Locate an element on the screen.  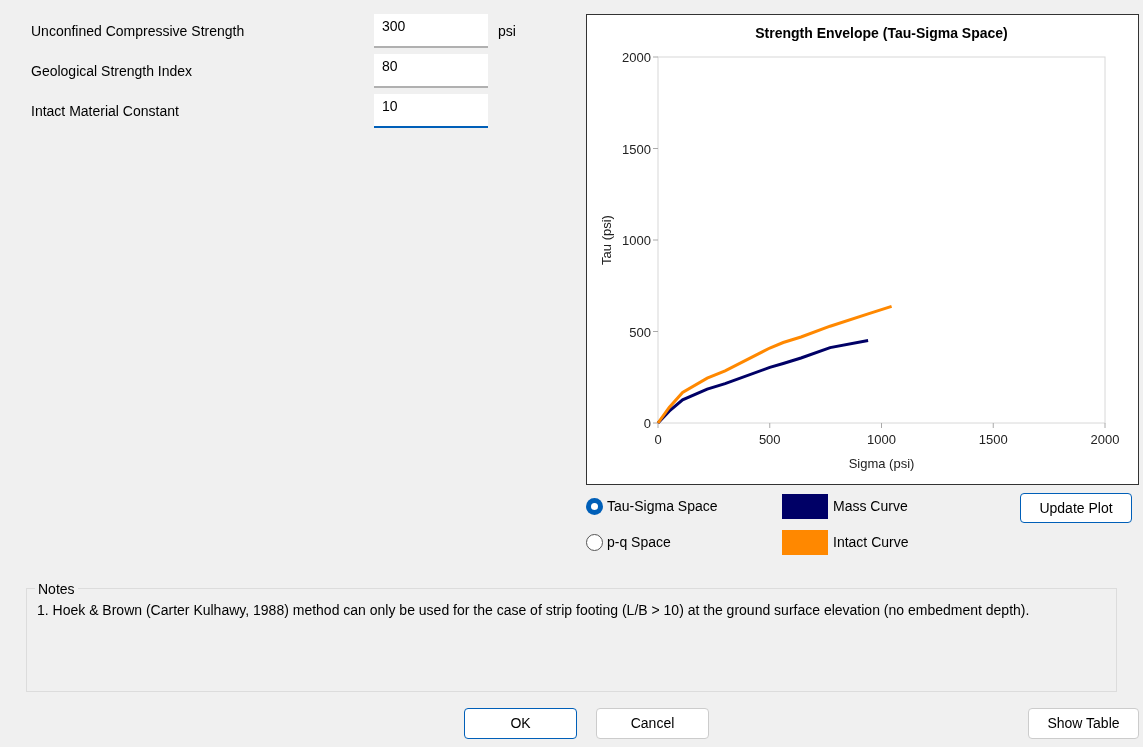
field-label: Intact Material Constant is located at coordinates (105, 111).